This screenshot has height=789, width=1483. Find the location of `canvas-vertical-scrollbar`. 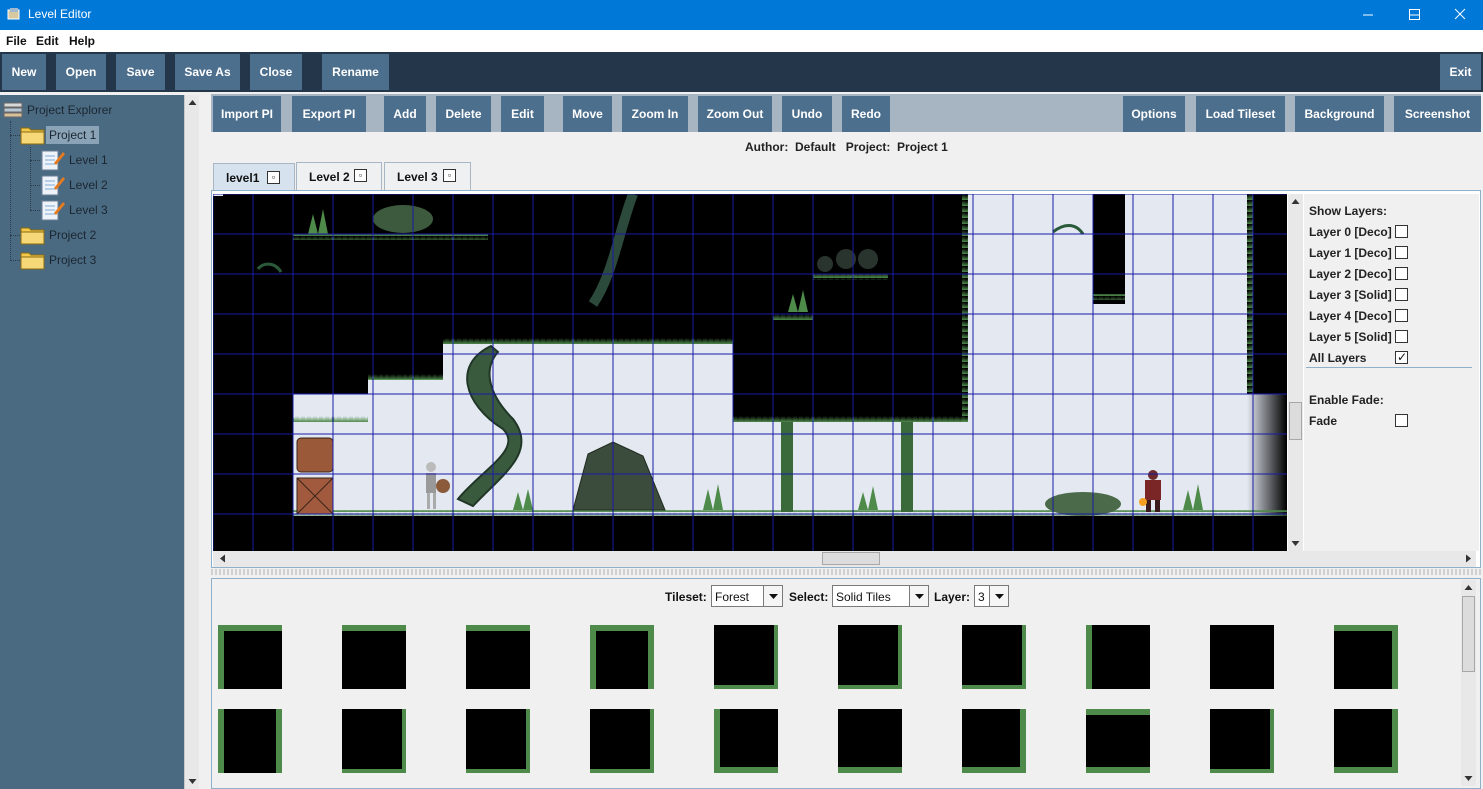

canvas-vertical-scrollbar is located at coordinates (1295, 372).